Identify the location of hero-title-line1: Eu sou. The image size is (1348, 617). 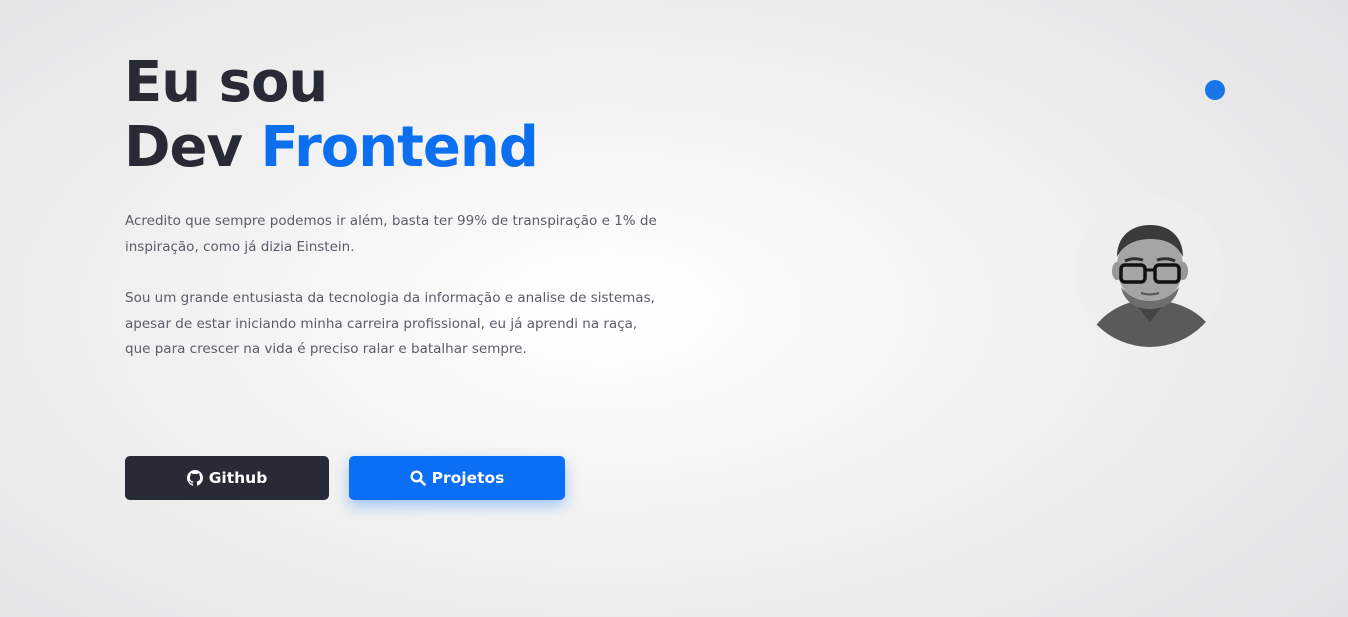
(226, 82).